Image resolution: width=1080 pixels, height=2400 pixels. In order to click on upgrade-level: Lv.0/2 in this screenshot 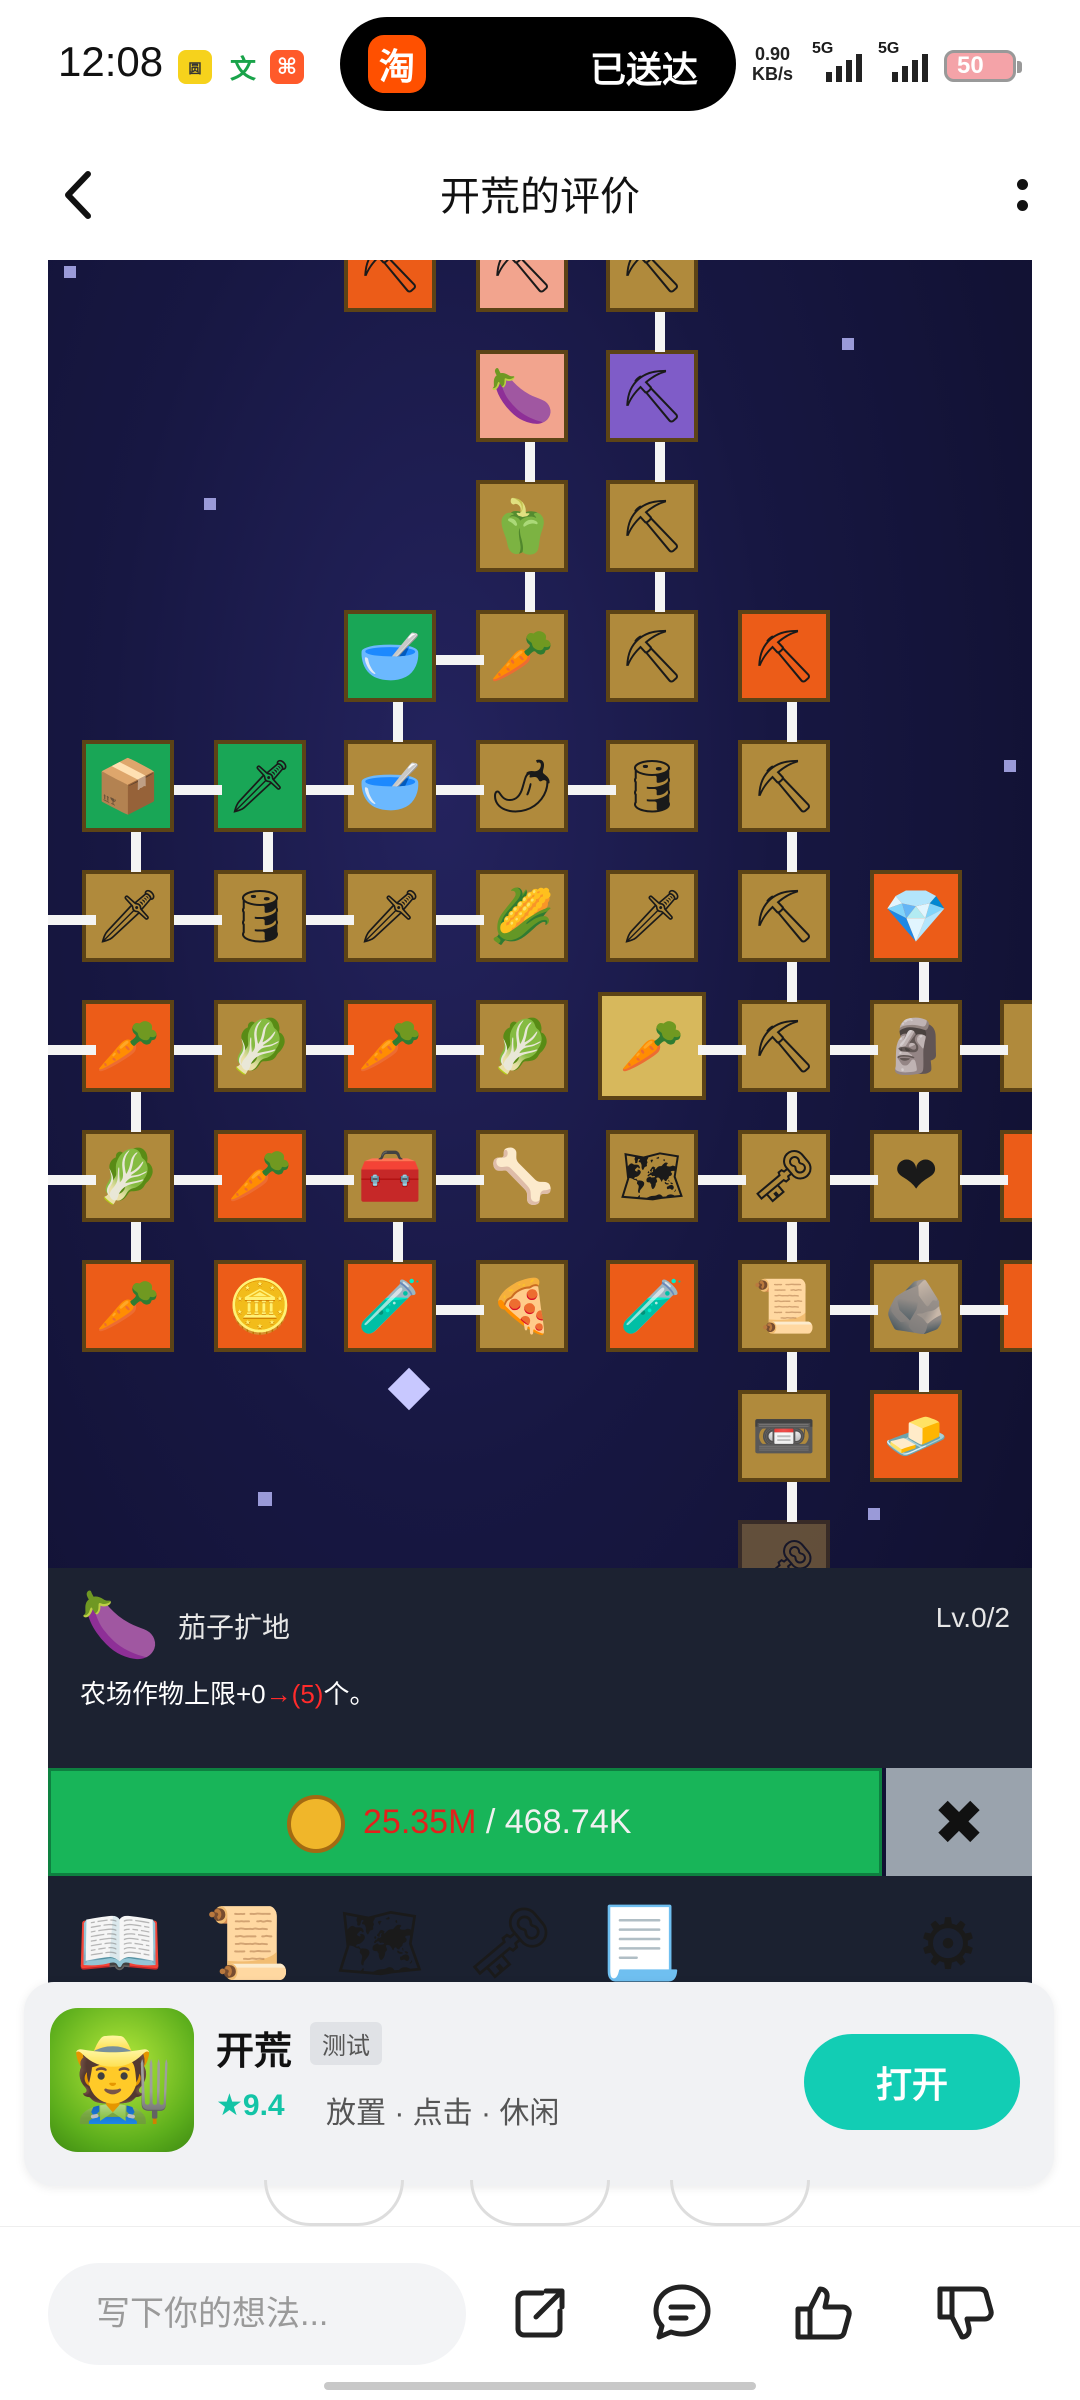, I will do `click(972, 1617)`.